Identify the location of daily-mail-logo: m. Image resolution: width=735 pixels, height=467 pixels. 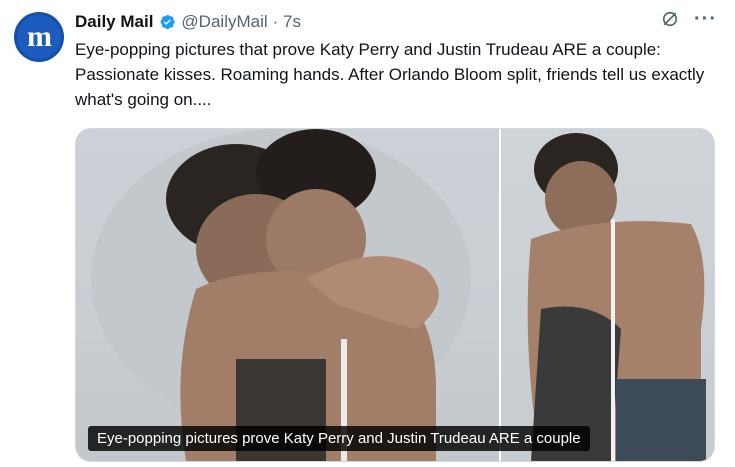
(39, 37).